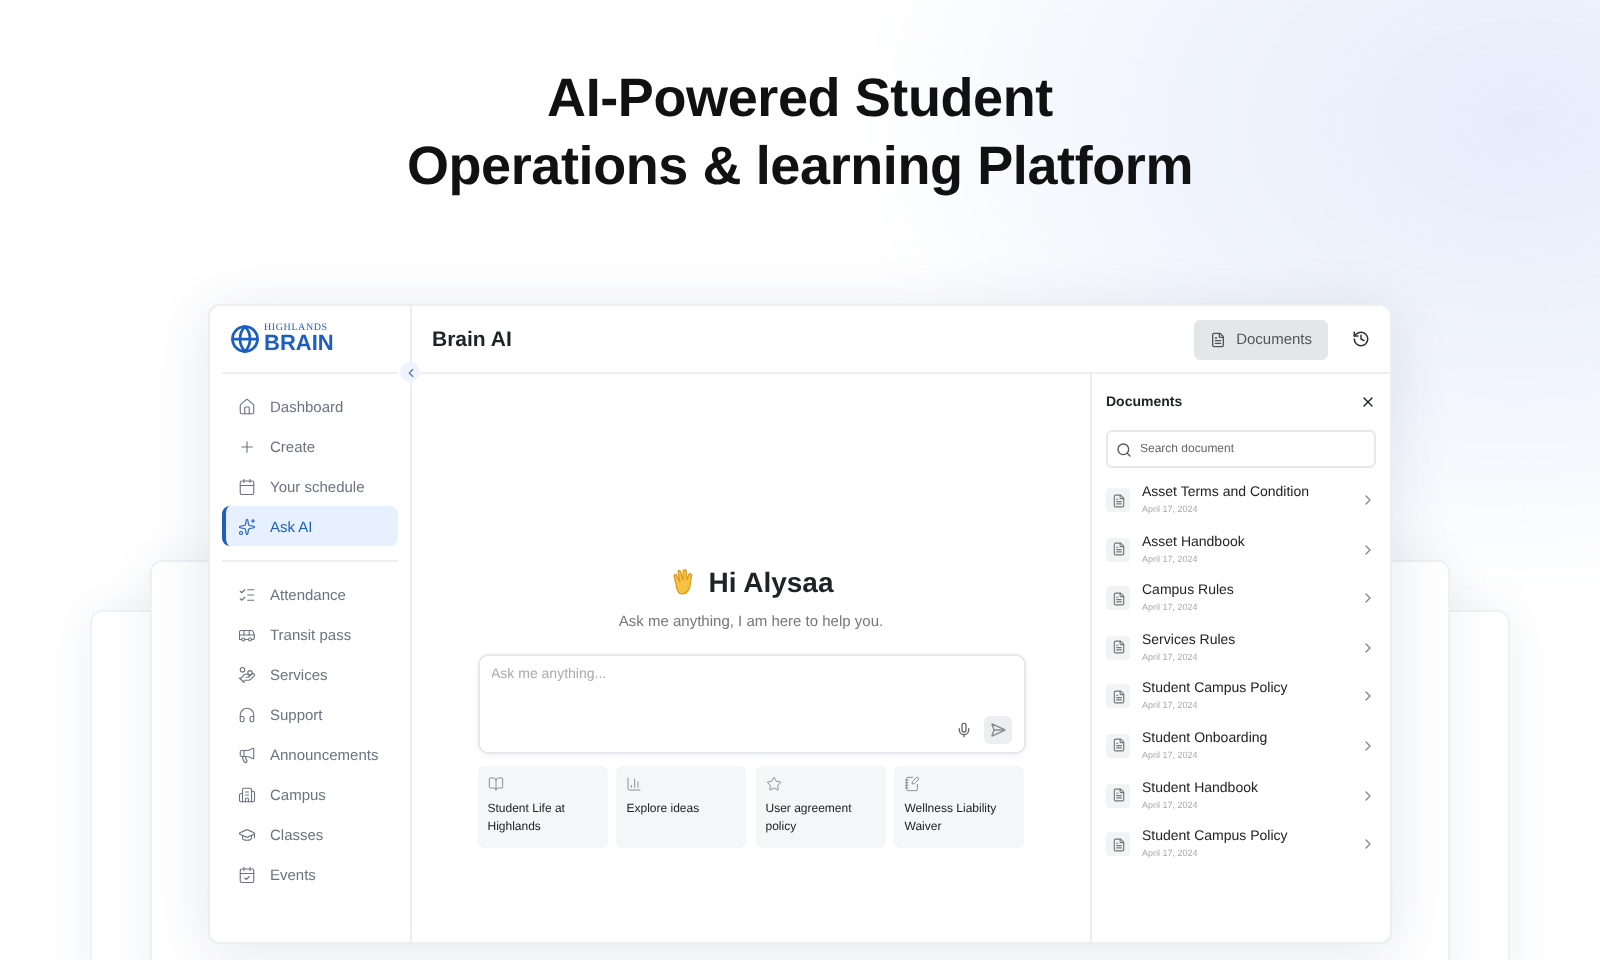  Describe the element at coordinates (800, 133) in the screenshot. I see `headline: AI-Powered Student Operations & learning Platform` at that location.